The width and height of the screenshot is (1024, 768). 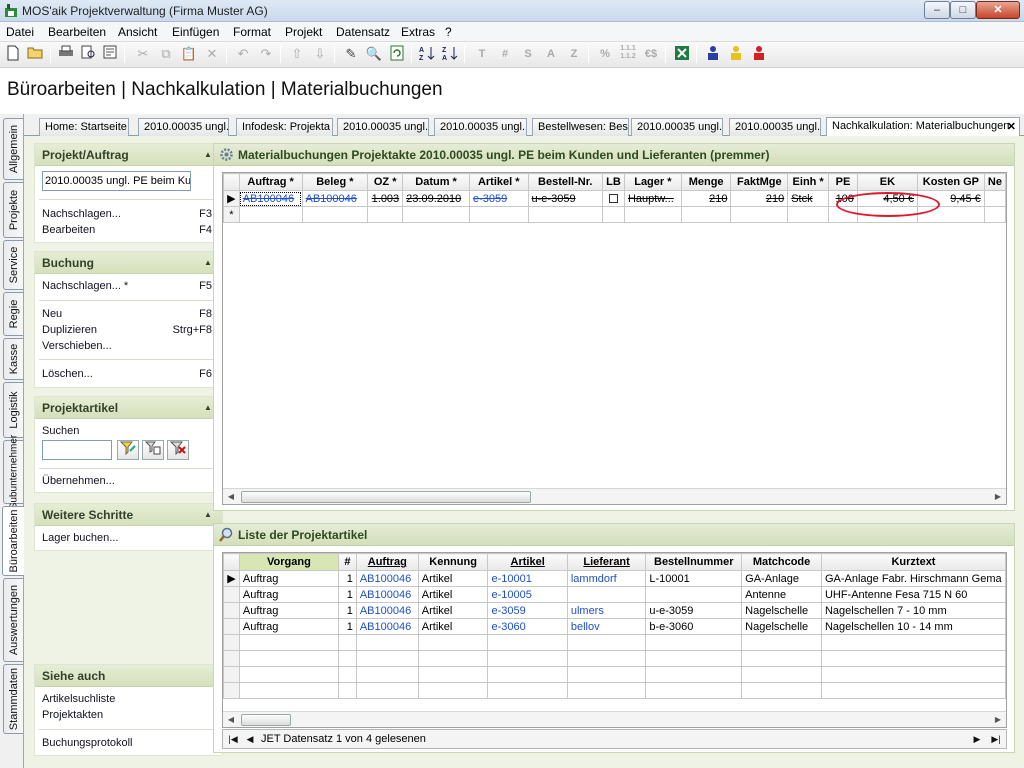 I want to click on lb-checkbox, so click(x=613, y=199).